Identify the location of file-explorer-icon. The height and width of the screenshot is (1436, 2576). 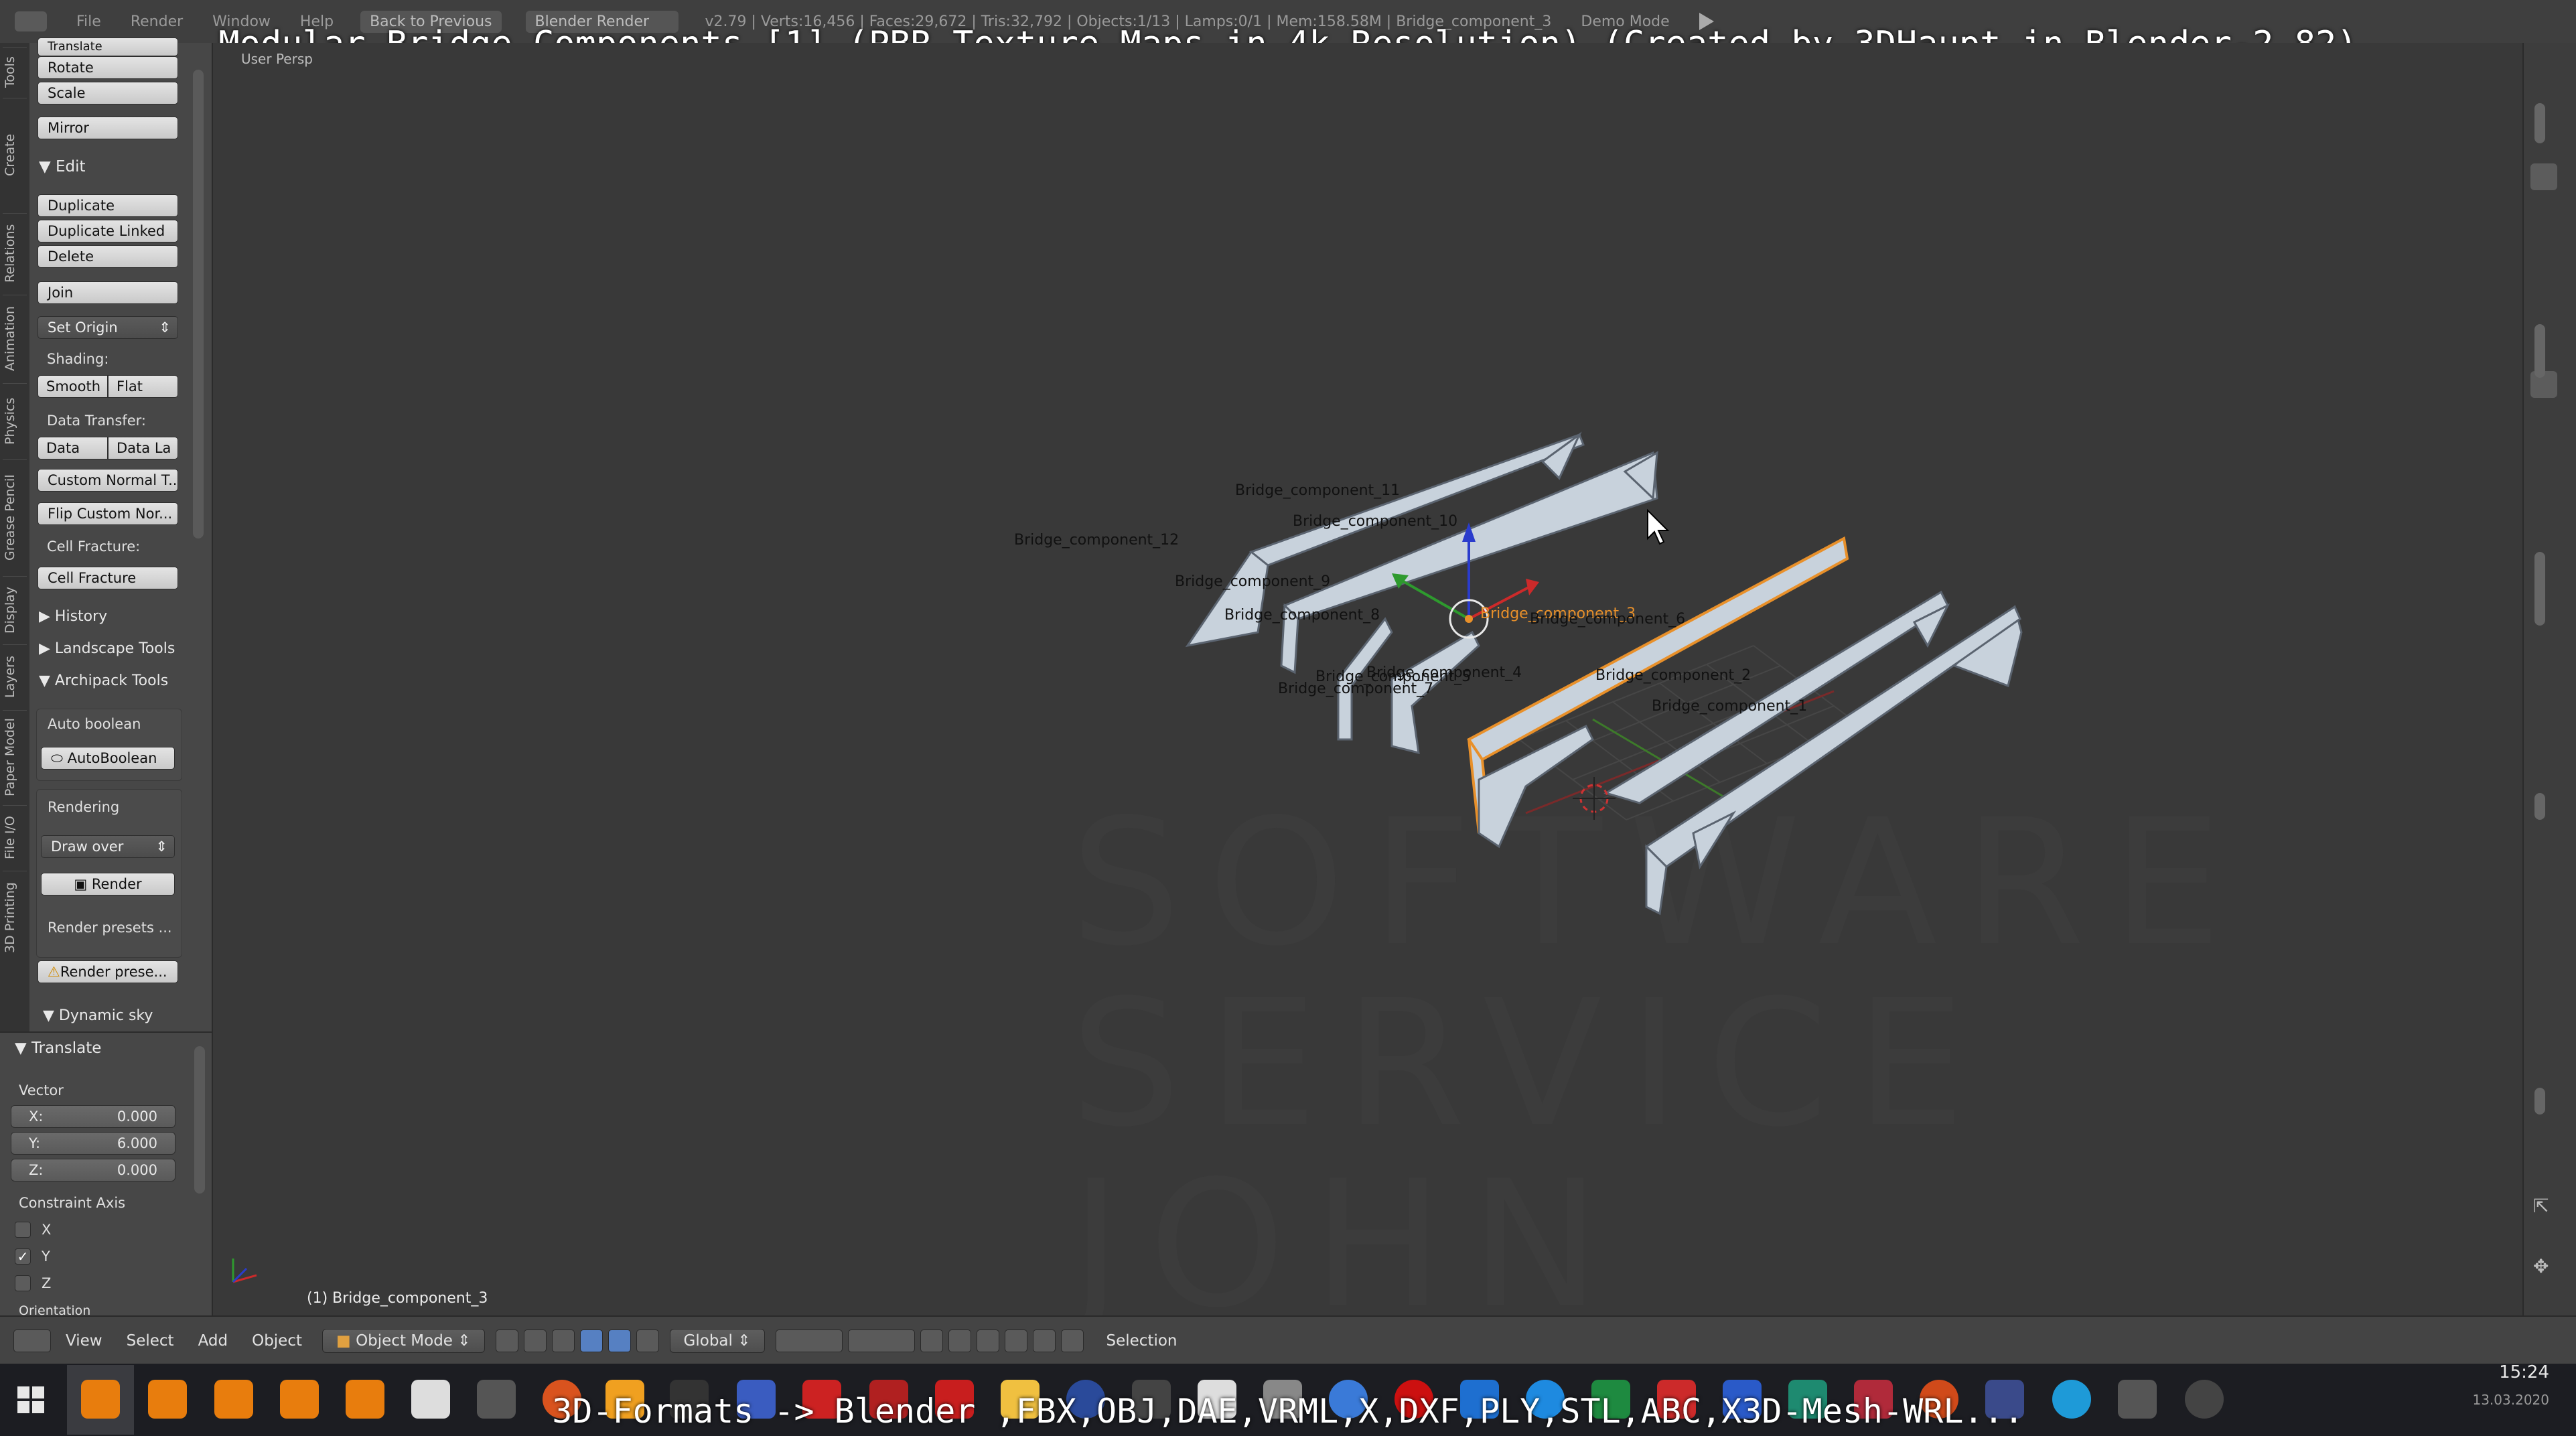
(1020, 1399).